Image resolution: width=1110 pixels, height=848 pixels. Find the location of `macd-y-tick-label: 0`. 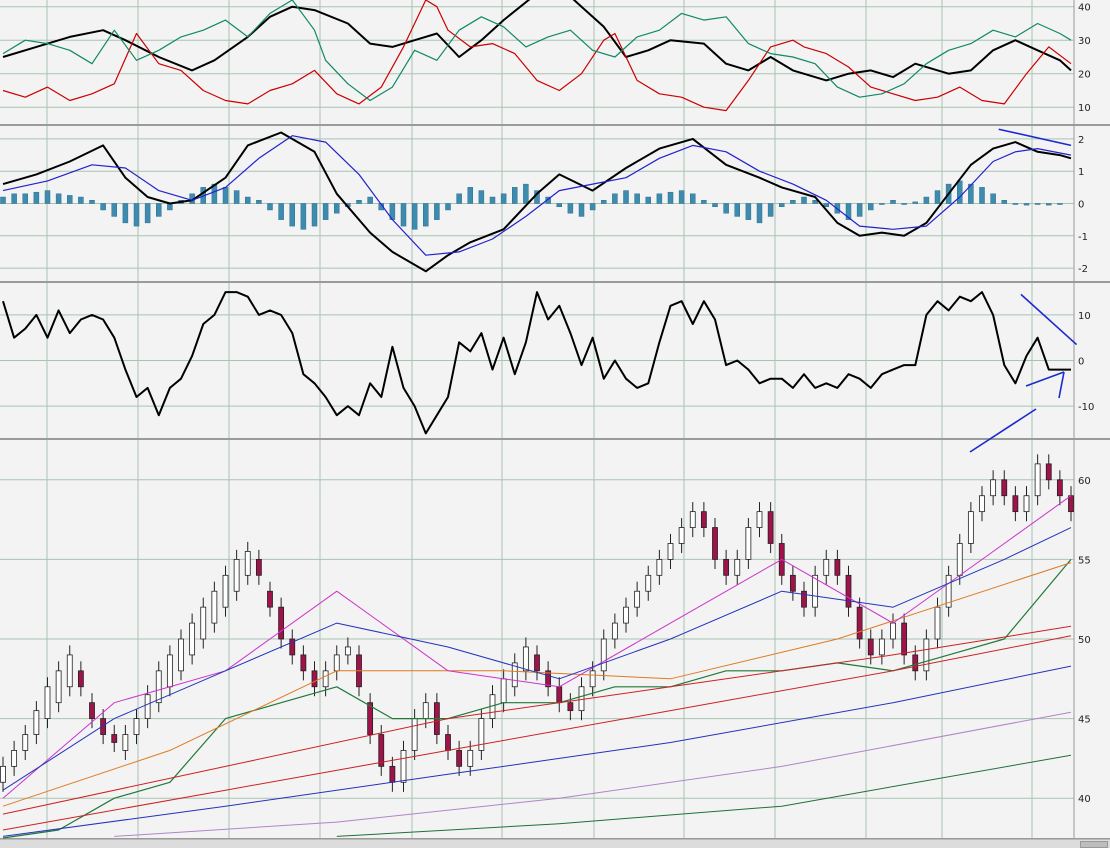

macd-y-tick-label: 0 is located at coordinates (1081, 205).